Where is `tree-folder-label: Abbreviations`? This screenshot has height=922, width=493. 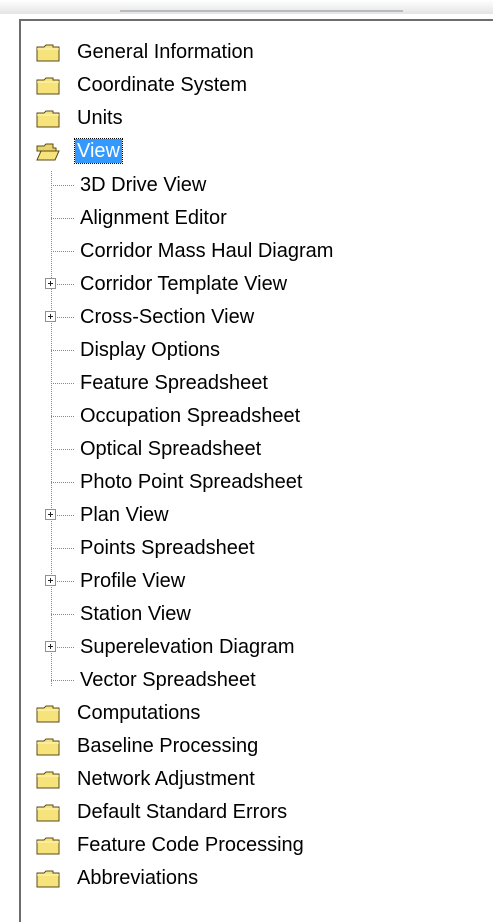 tree-folder-label: Abbreviations is located at coordinates (138, 878).